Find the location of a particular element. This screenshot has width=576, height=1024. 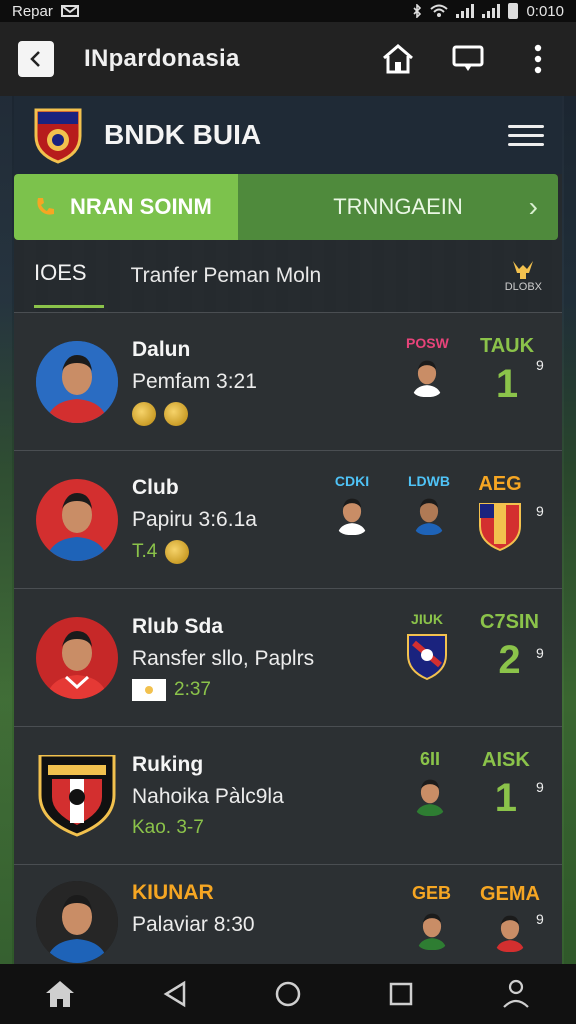

col-3: AISK 1 is located at coordinates (506, 783).